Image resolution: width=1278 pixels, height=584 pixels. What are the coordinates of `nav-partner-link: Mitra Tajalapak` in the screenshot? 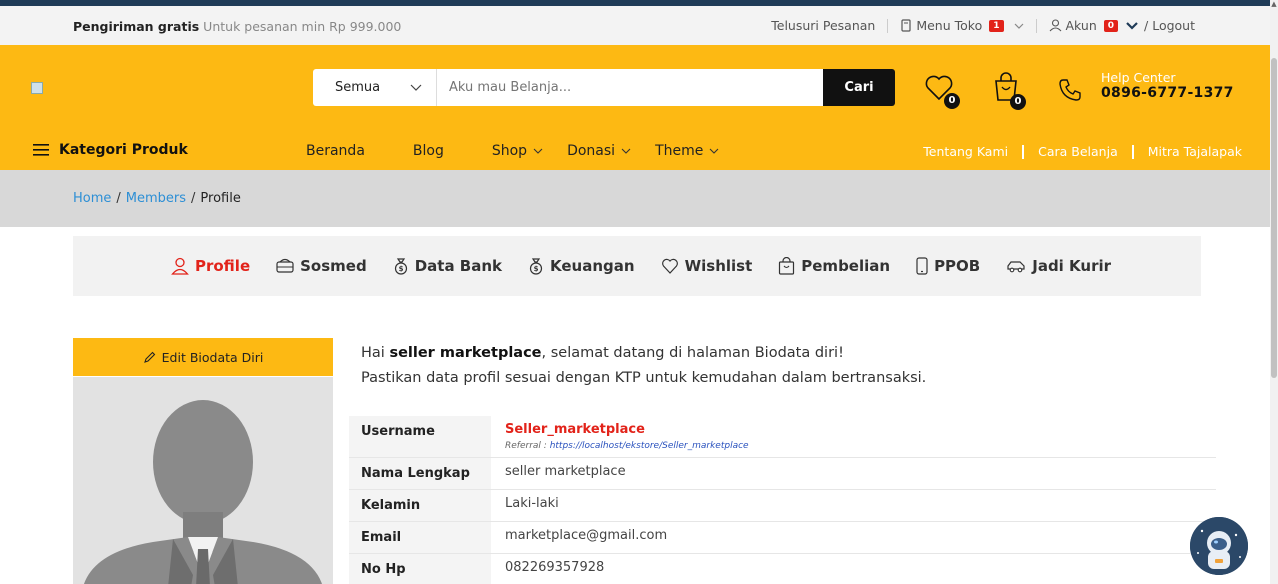 It's located at (1195, 151).